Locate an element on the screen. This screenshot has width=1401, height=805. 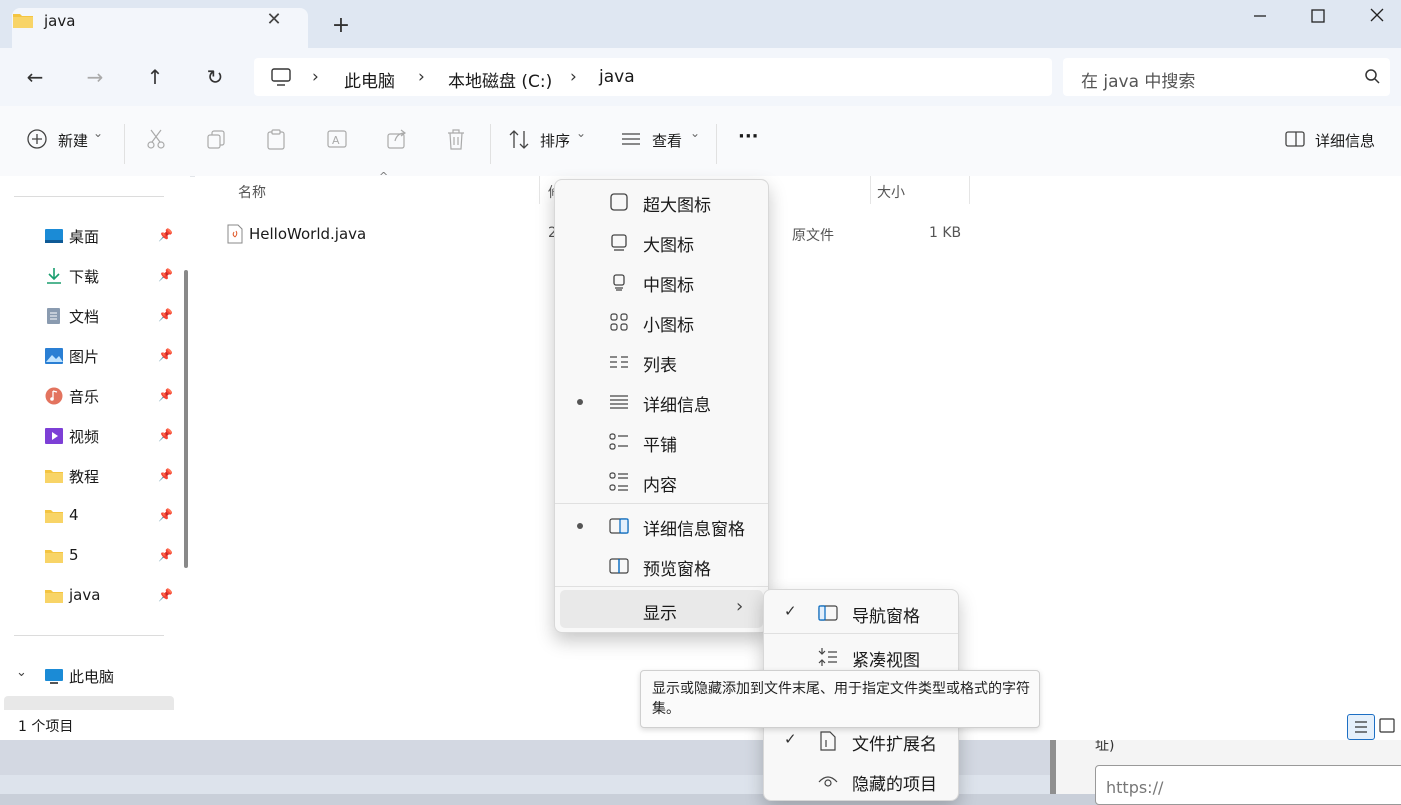
menu-item-details-pane: 详细信息窗格 is located at coordinates (661, 526).